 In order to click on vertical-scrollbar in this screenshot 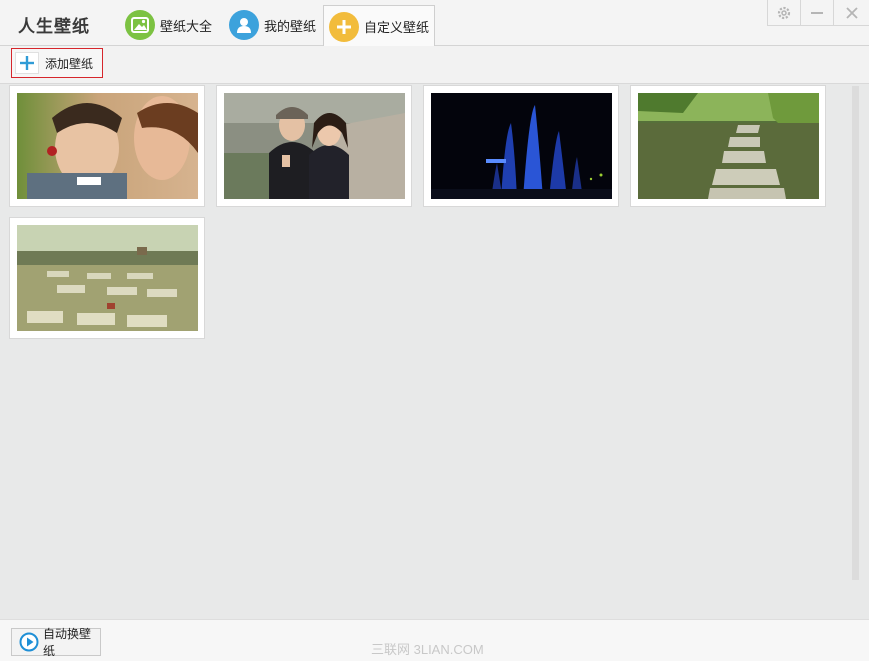, I will do `click(855, 333)`.